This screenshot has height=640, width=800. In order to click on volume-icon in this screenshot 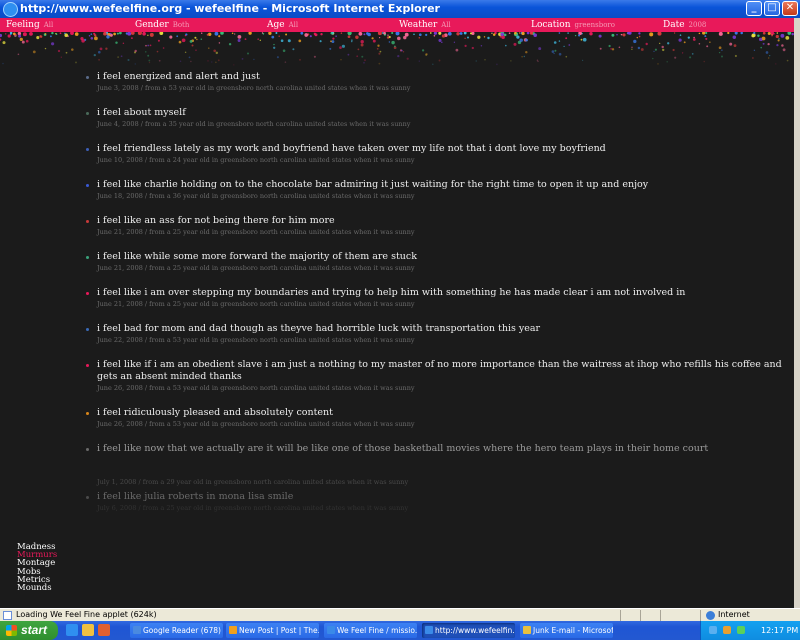, I will do `click(727, 630)`.